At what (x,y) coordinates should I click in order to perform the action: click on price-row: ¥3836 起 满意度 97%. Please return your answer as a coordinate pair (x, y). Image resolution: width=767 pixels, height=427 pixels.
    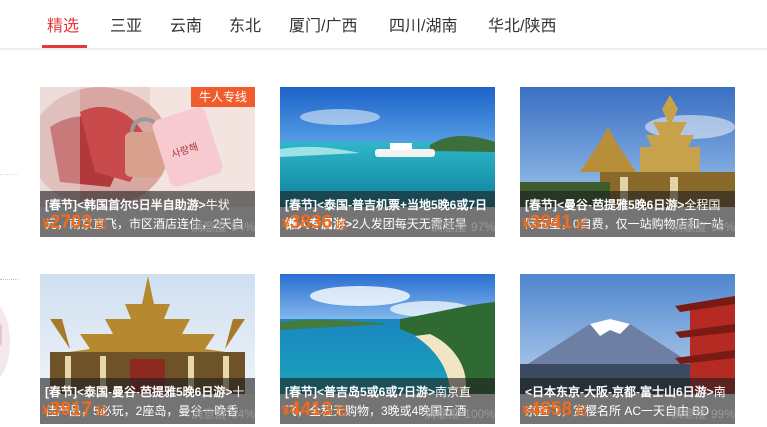
    Looking at the image, I should click on (387, 224).